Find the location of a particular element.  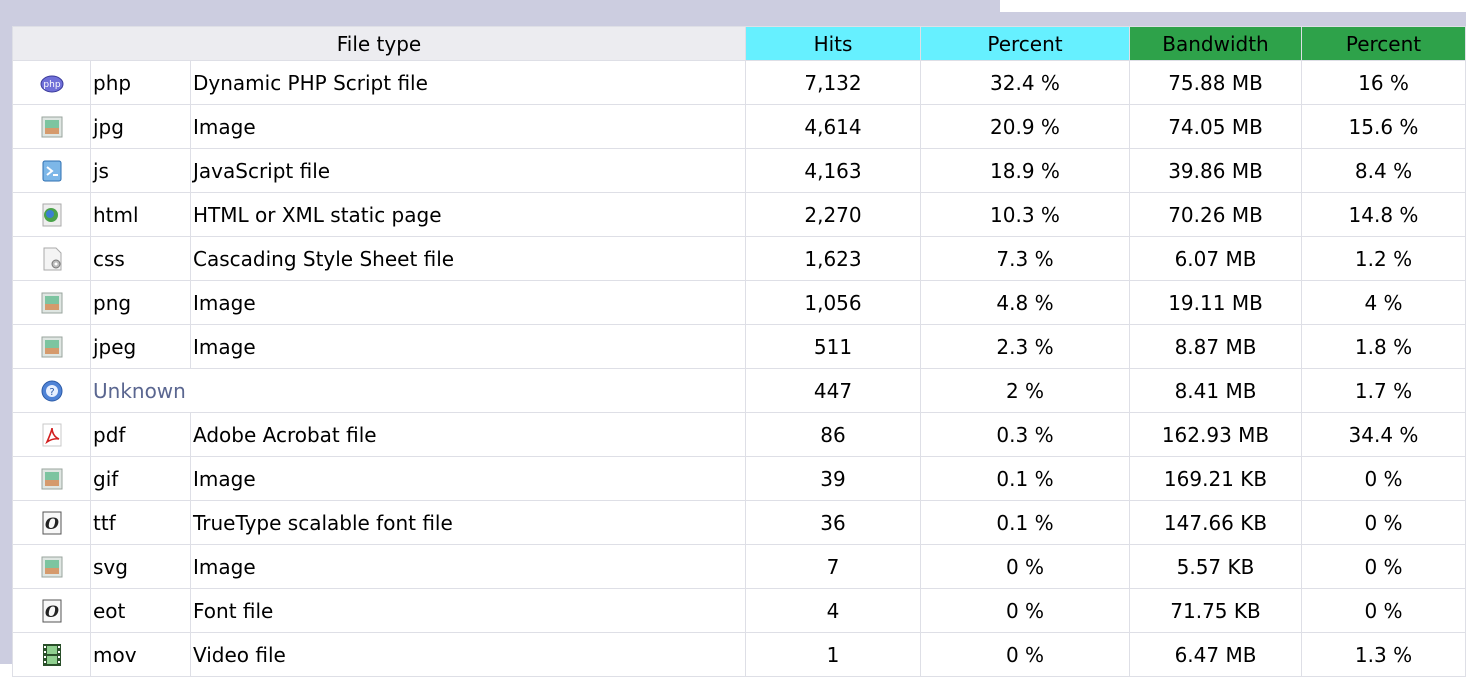

section-tab is located at coordinates (500, 6).